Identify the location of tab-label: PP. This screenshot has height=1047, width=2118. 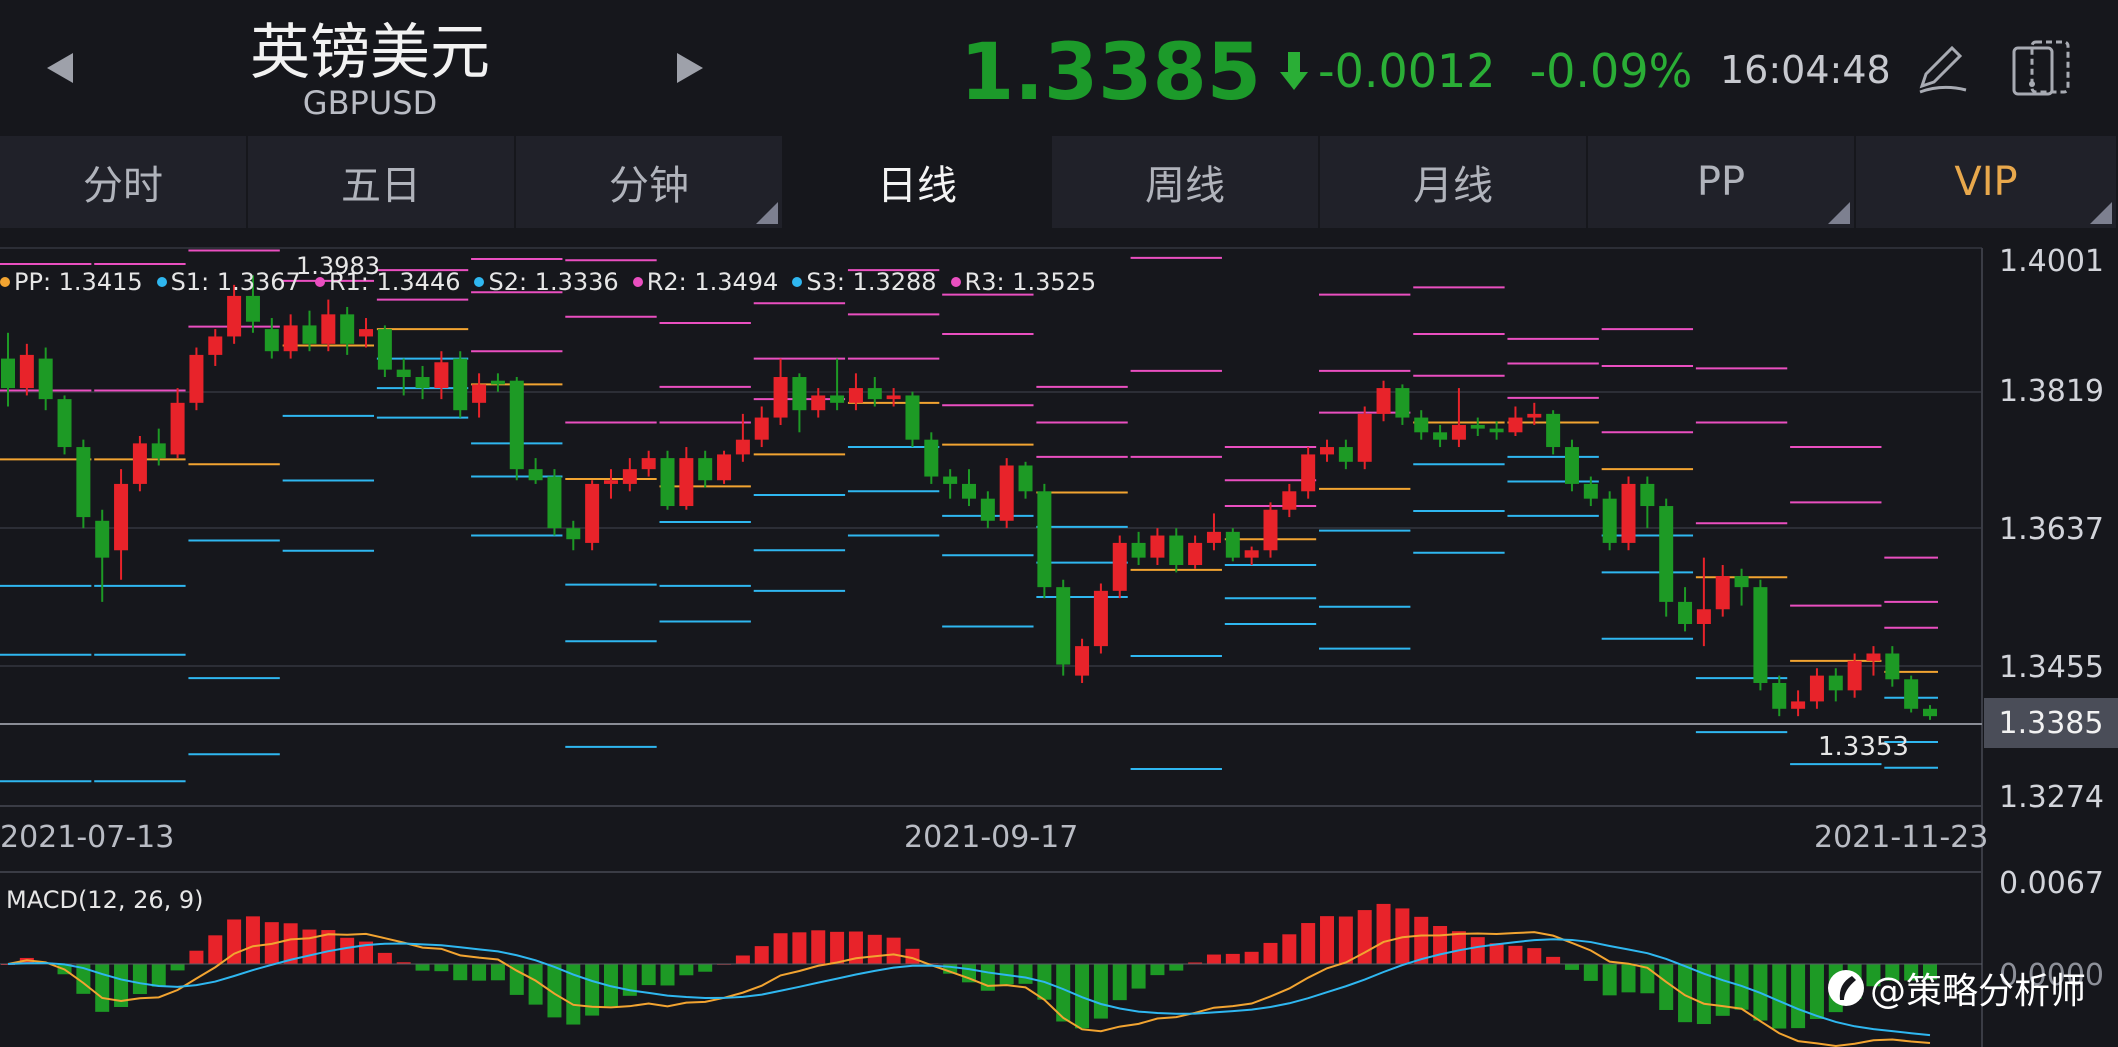
(1721, 182).